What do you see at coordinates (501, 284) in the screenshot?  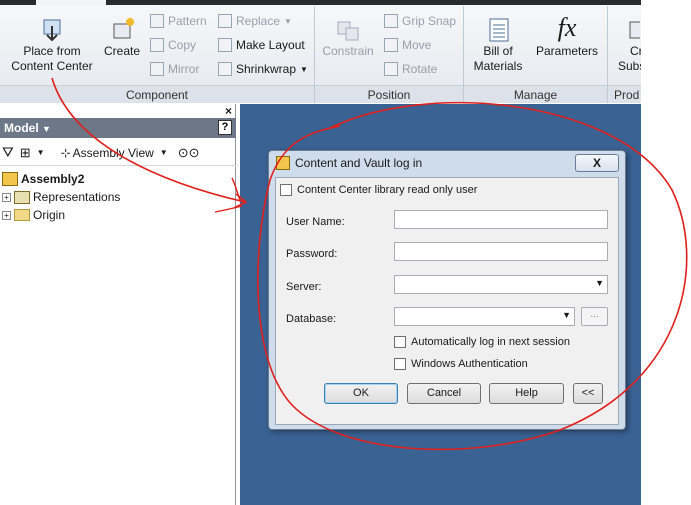 I see `server-select: ▼` at bounding box center [501, 284].